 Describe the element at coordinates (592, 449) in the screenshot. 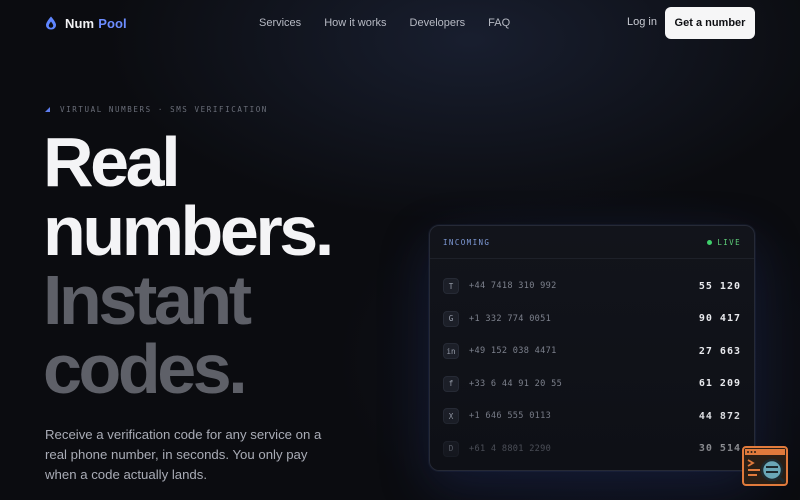

I see `incoming-row: D +61 4 8801 2290 30 514` at that location.